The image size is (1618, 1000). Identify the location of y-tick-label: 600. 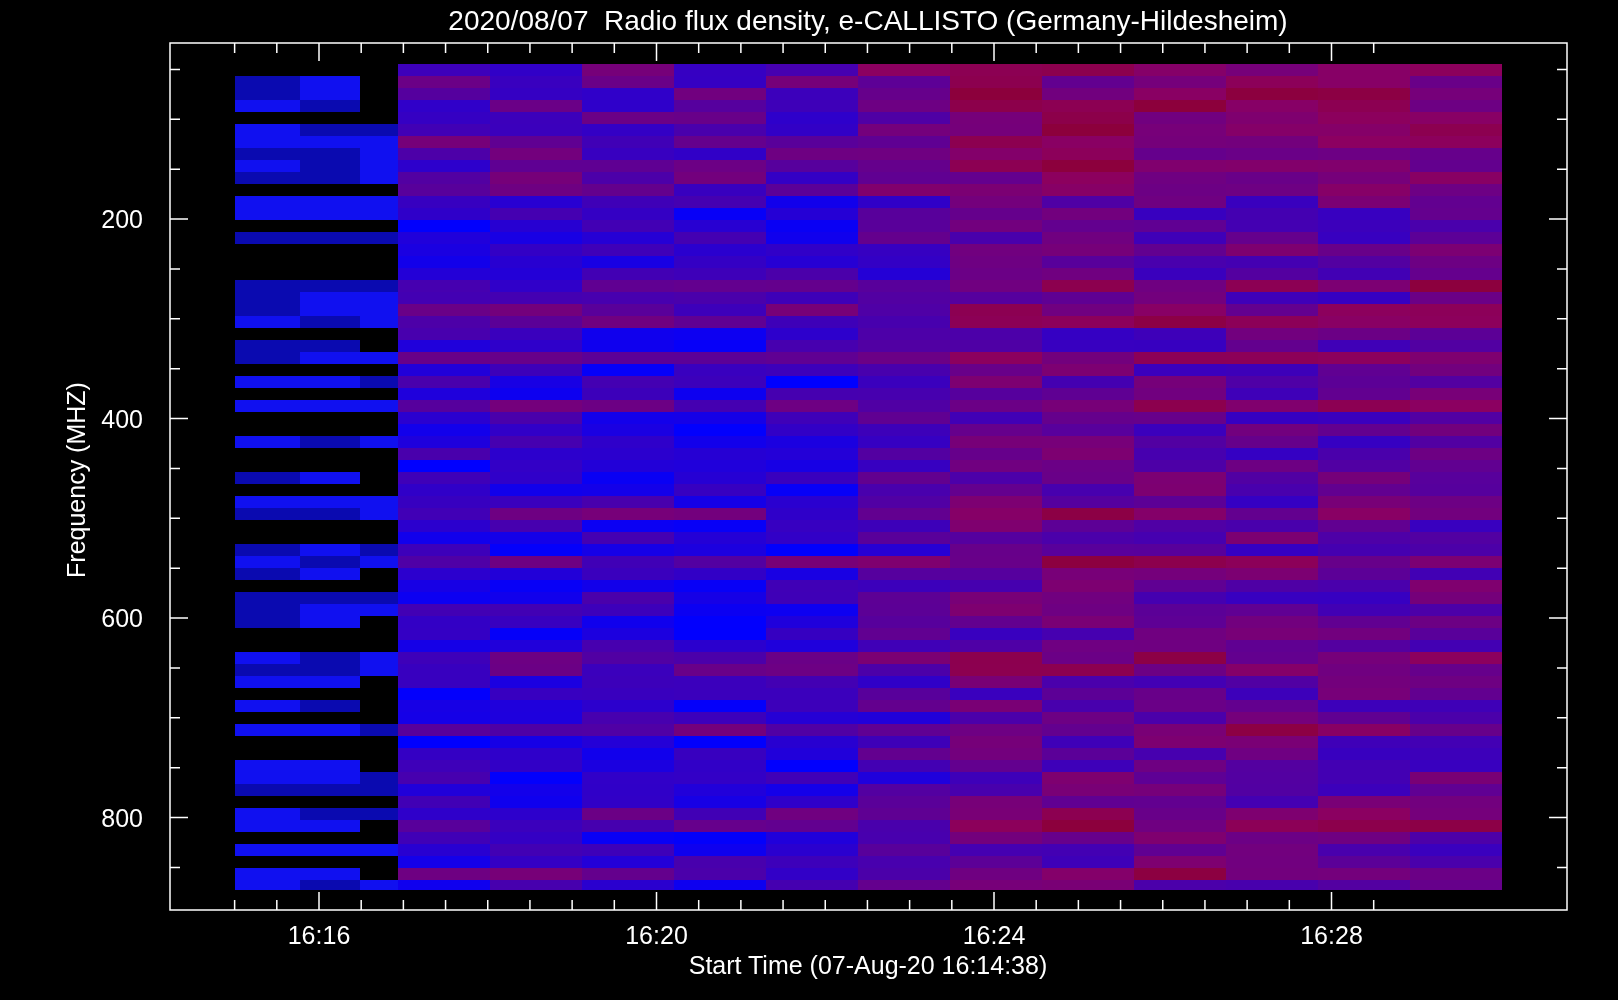
(122, 618).